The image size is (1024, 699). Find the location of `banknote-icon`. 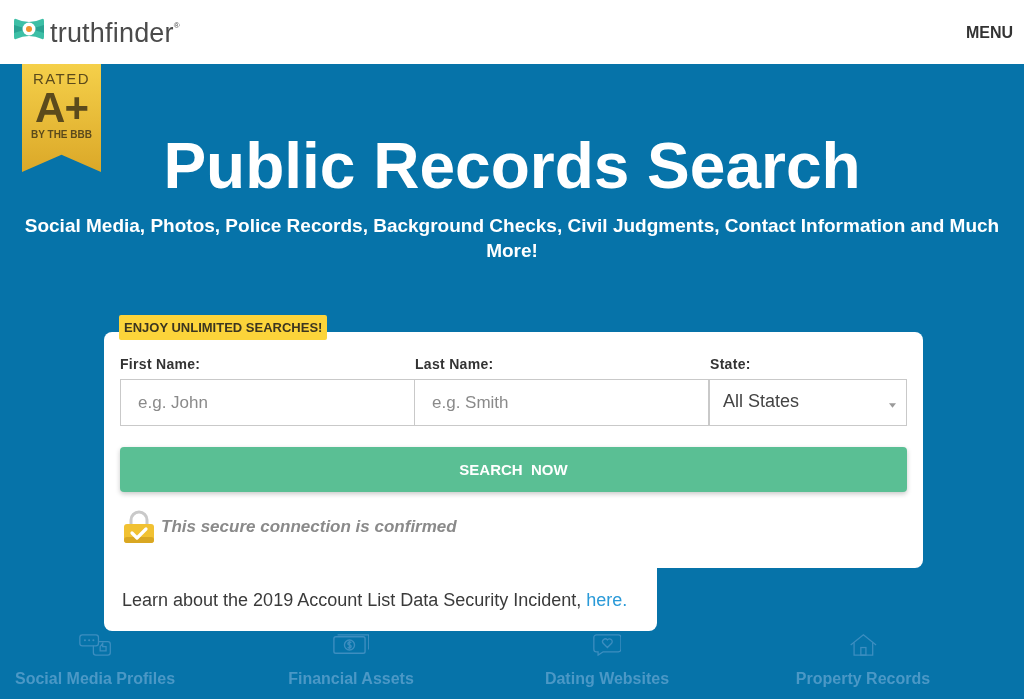

banknote-icon is located at coordinates (351, 645).